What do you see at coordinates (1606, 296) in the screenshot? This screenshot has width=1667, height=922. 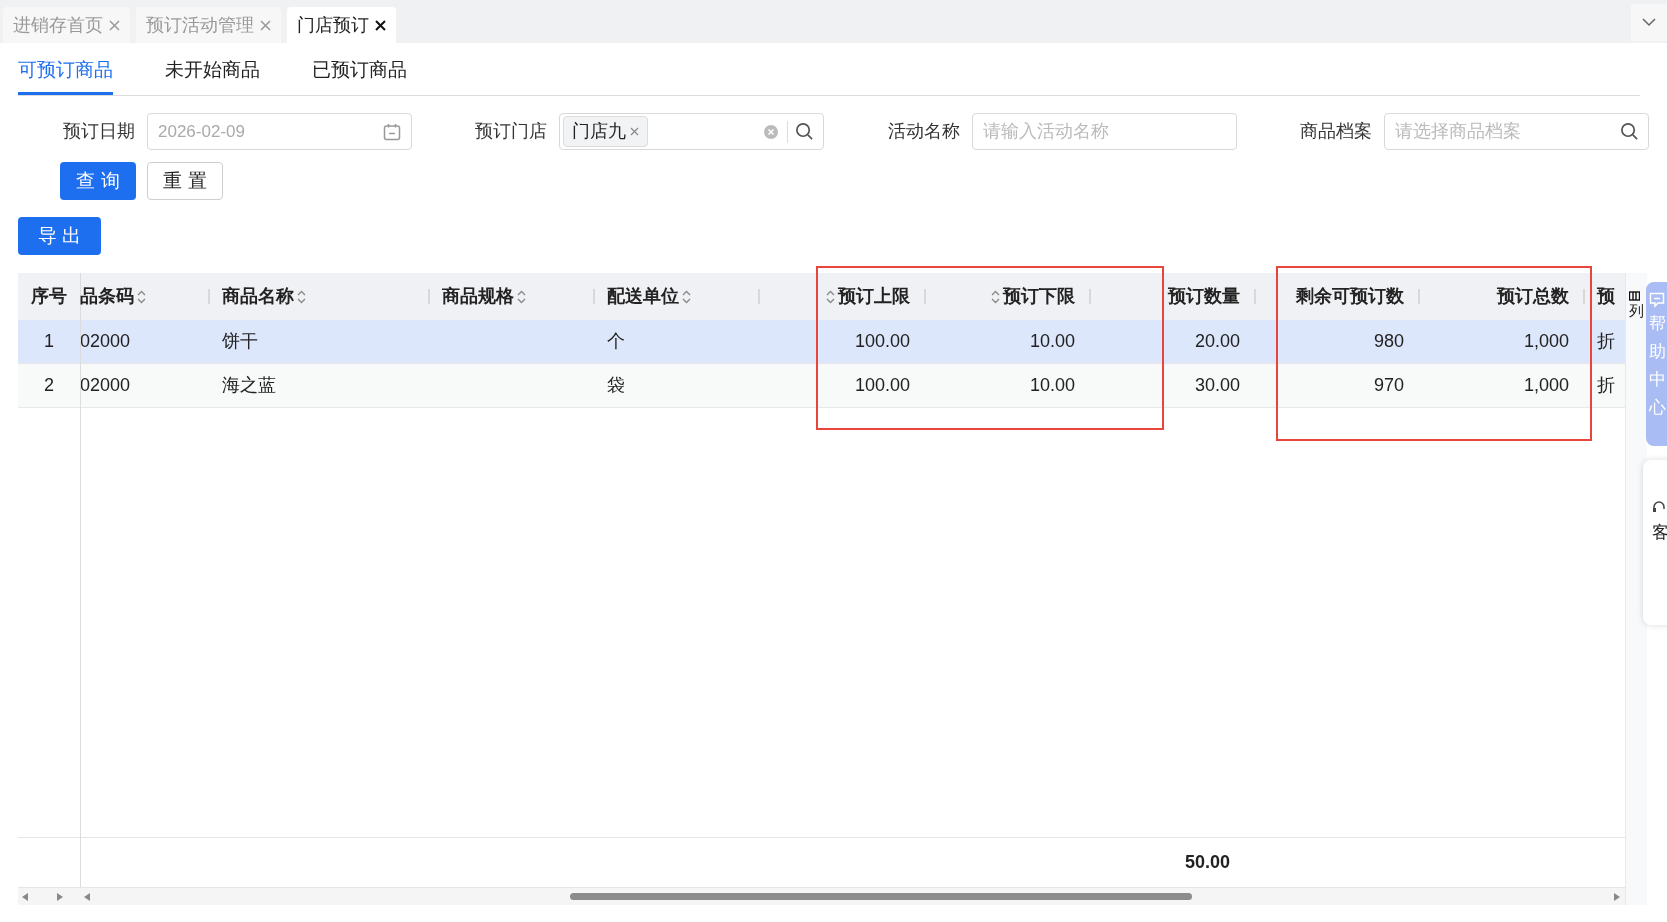 I see `column-header: 预` at bounding box center [1606, 296].